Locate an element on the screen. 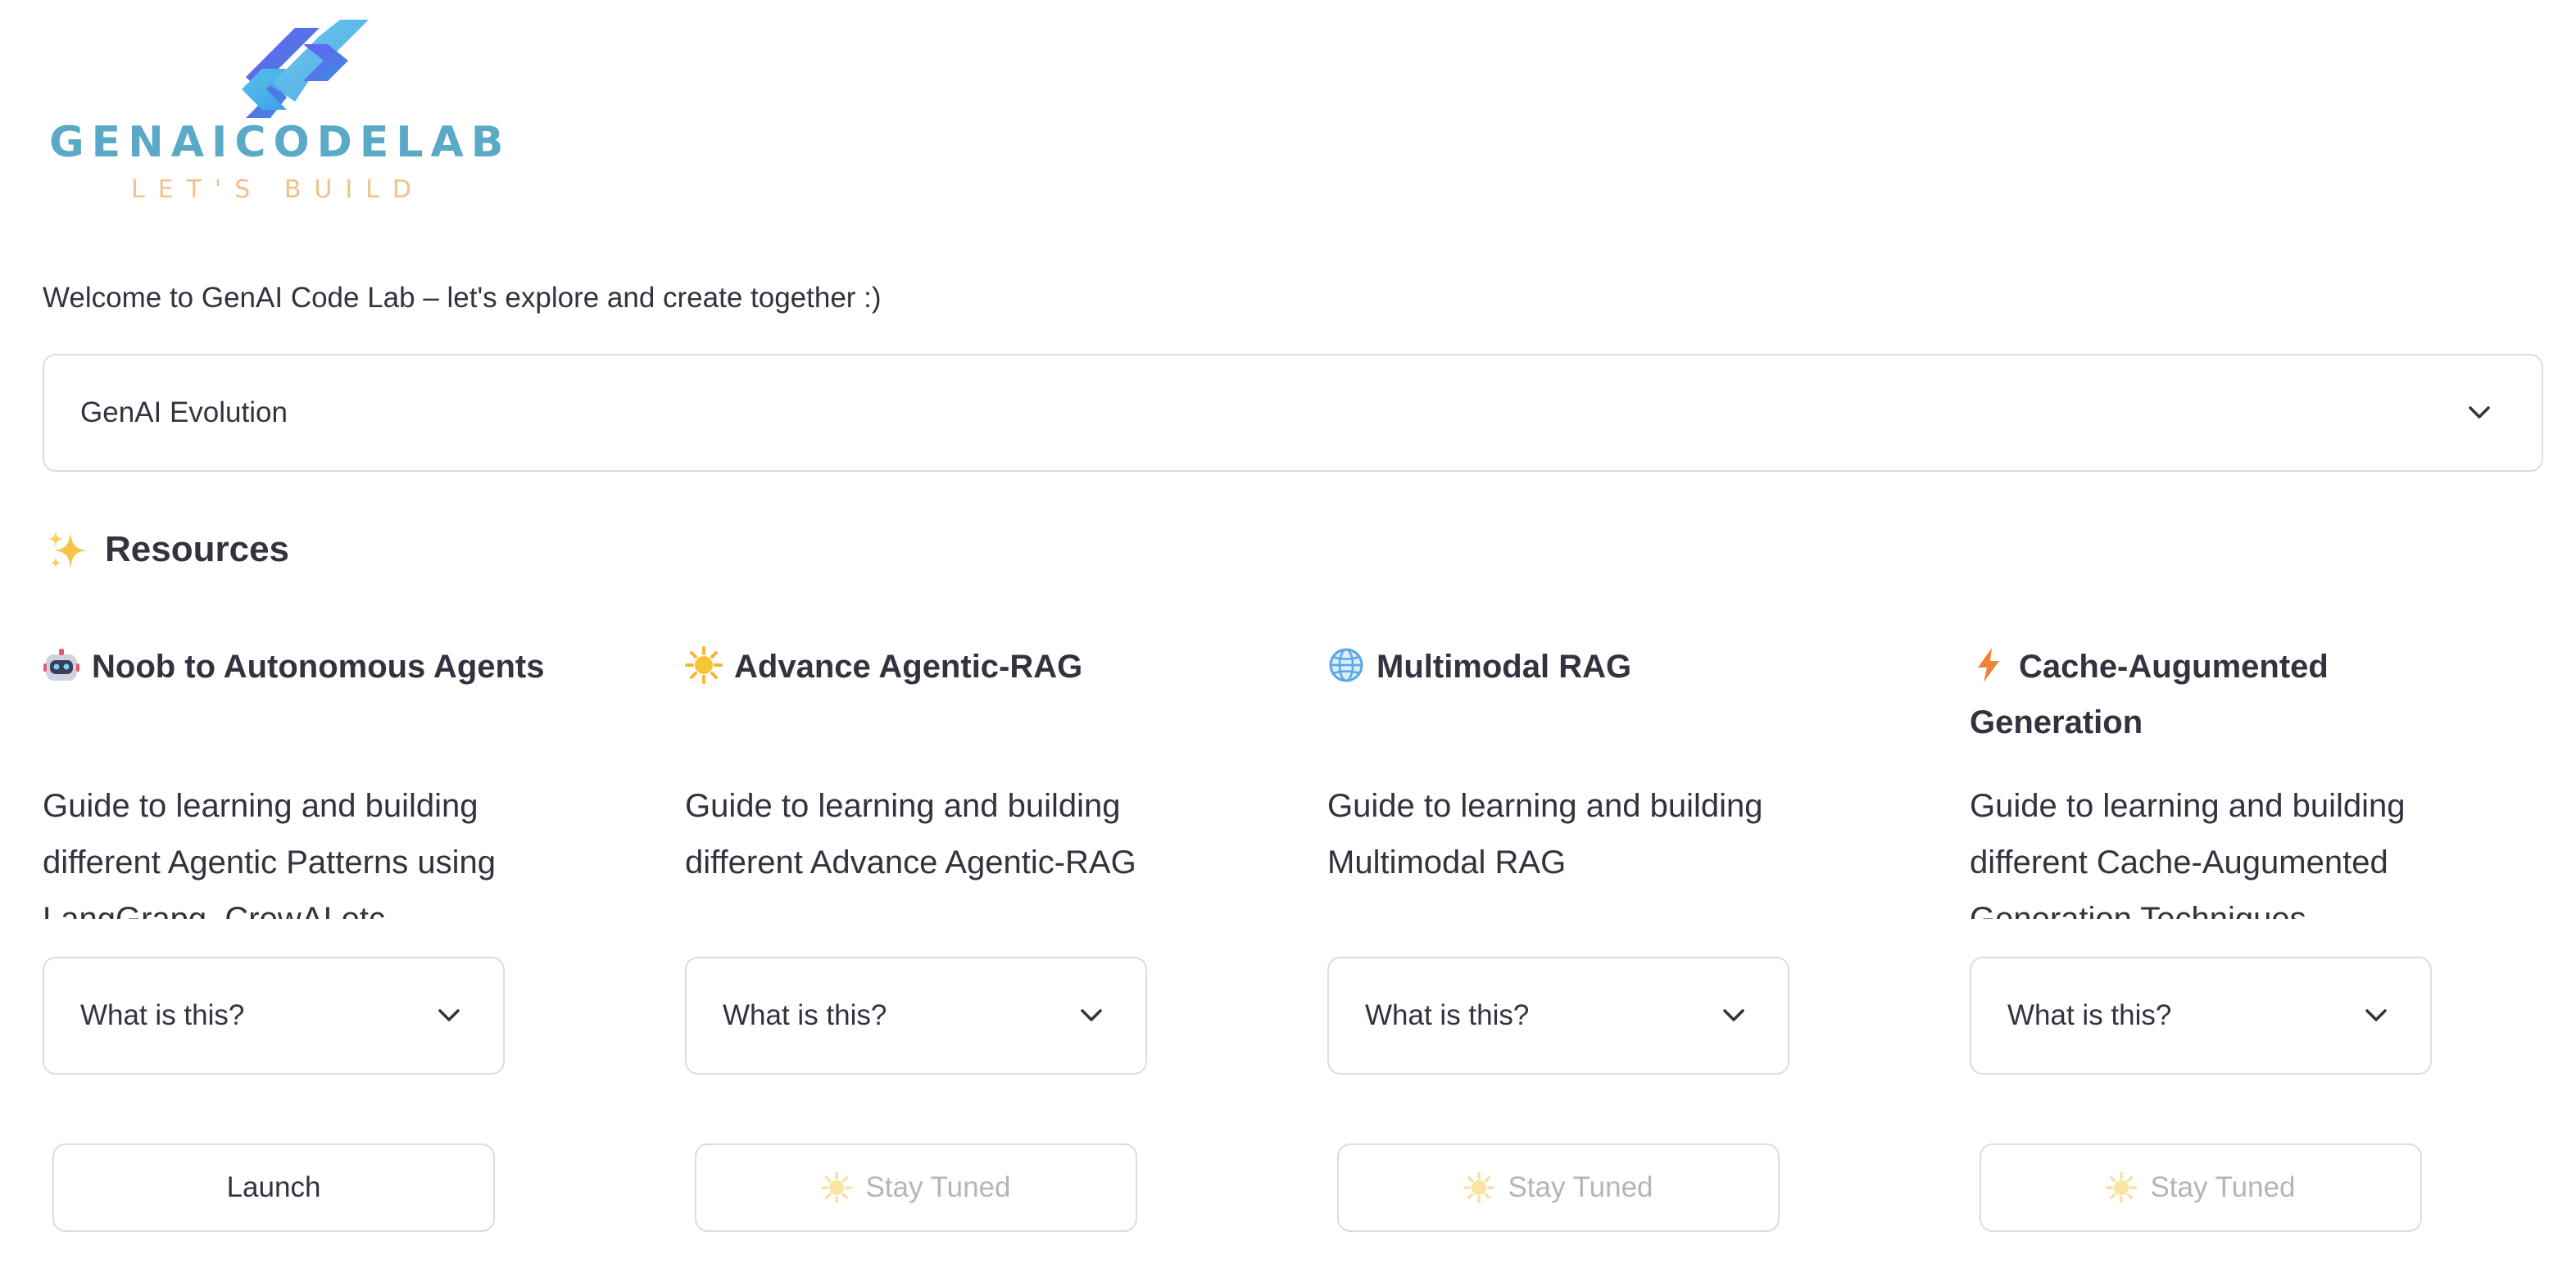 The image size is (2576, 1263). button-label: Launch is located at coordinates (273, 1187).